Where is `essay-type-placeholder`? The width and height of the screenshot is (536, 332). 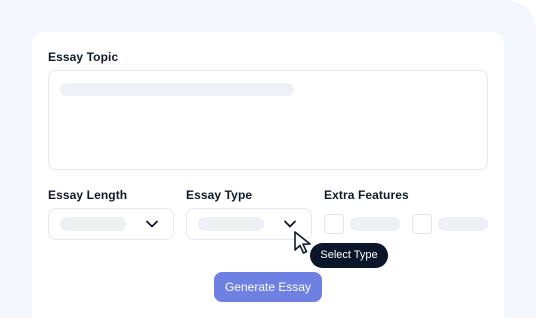
essay-type-placeholder is located at coordinates (231, 224).